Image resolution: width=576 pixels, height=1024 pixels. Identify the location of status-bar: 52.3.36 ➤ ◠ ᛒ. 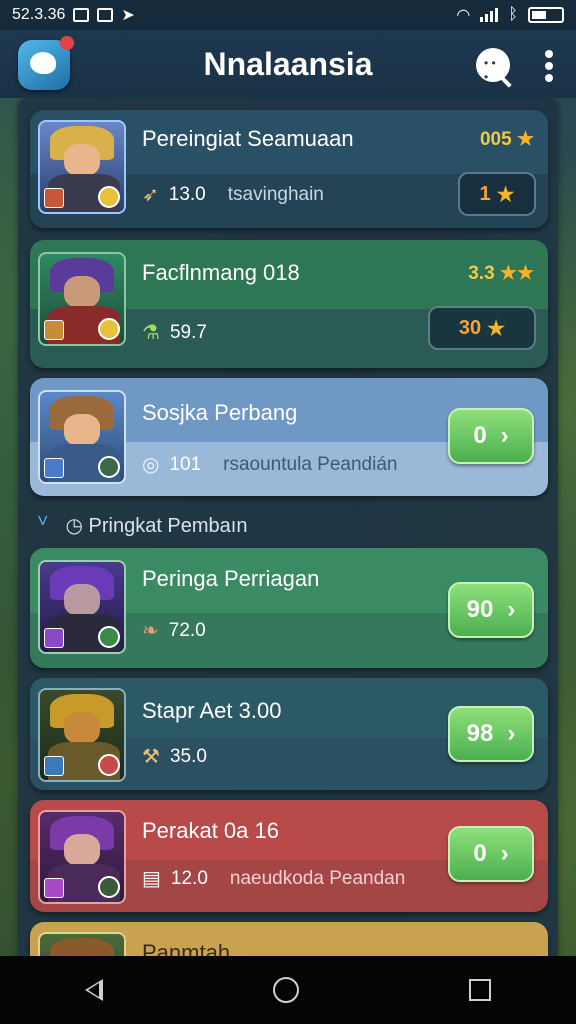
(288, 15).